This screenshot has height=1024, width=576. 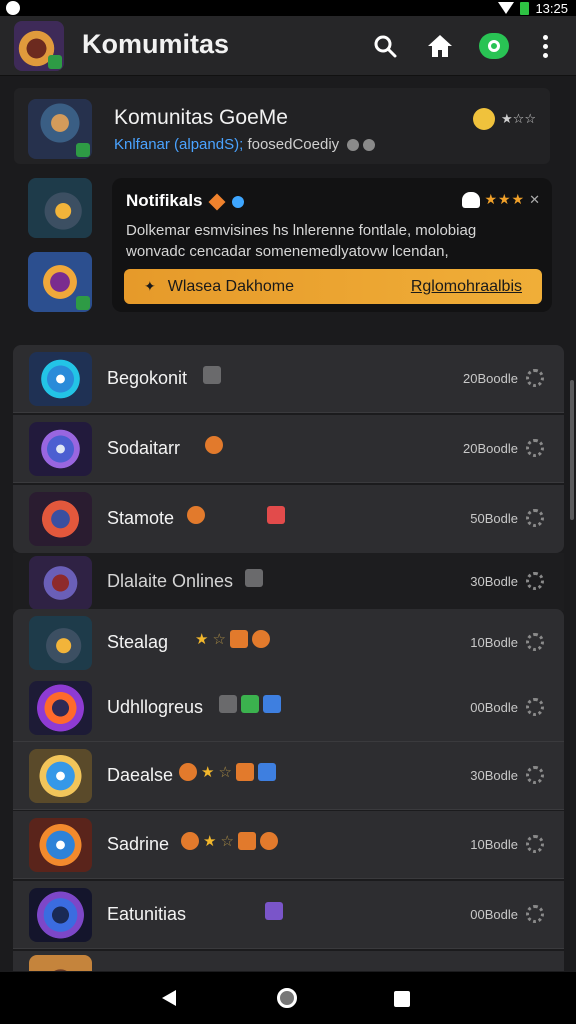 I want to click on subtitle-prefix: Knlfanar, so click(x=142, y=144).